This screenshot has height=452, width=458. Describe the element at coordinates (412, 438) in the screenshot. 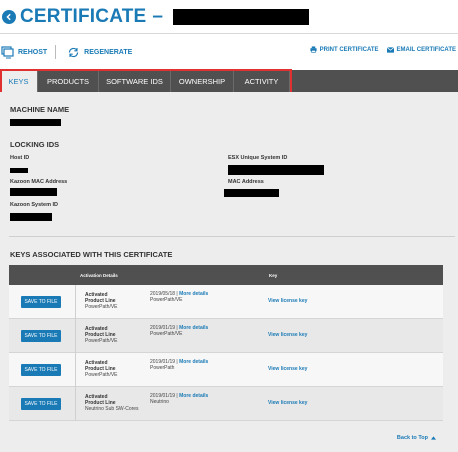

I see `back-to-top-label: Back to Top` at that location.